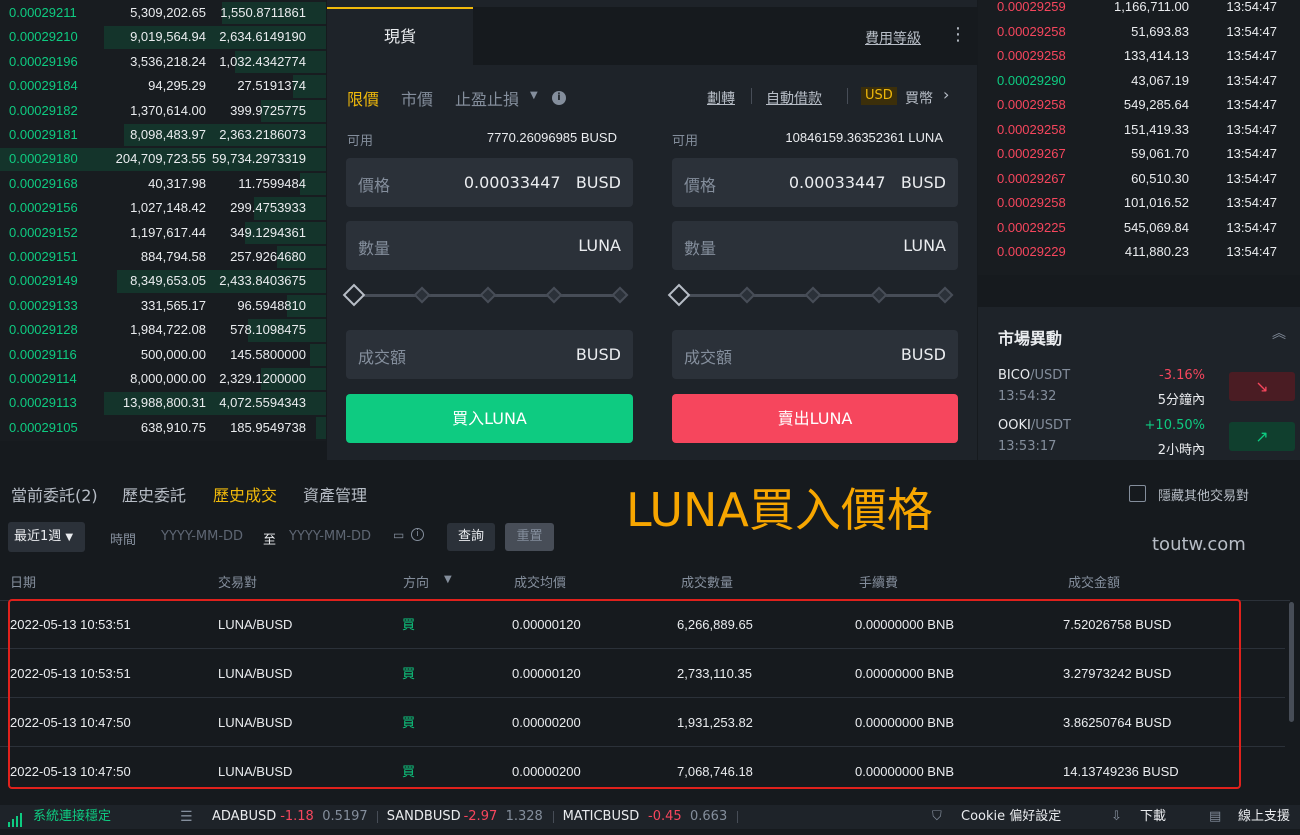  What do you see at coordinates (168, 378) in the screenshot?
I see `orderbook-amount: 8,000,000.00` at bounding box center [168, 378].